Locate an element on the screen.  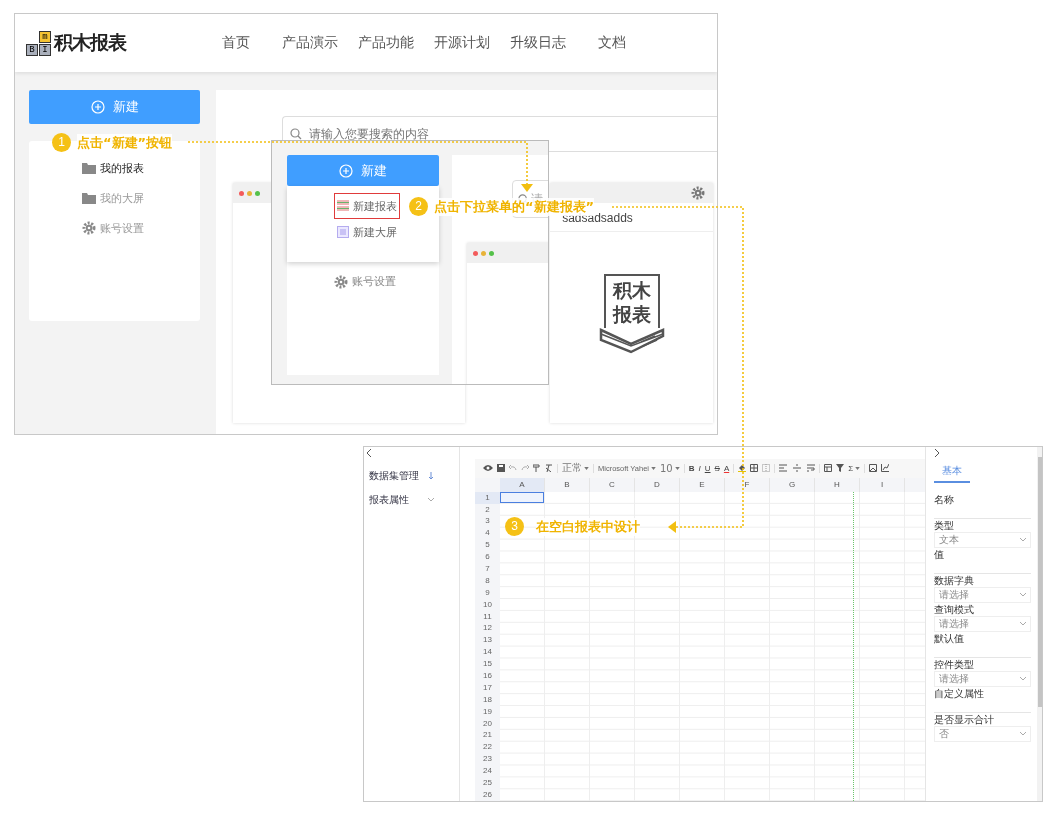
row-number: 10 is located at coordinates (487, 604).